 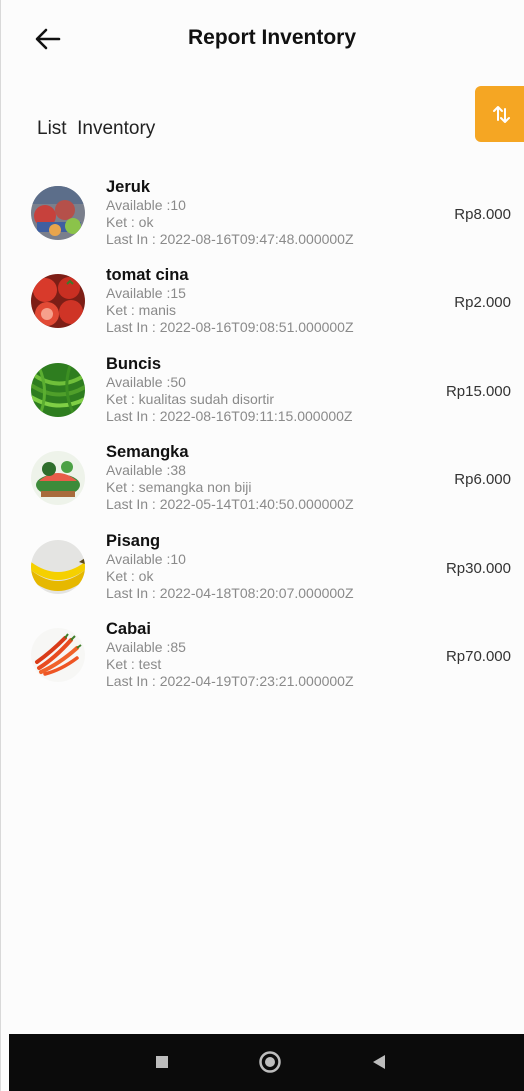 I want to click on system-nav-bar, so click(x=266, y=1062).